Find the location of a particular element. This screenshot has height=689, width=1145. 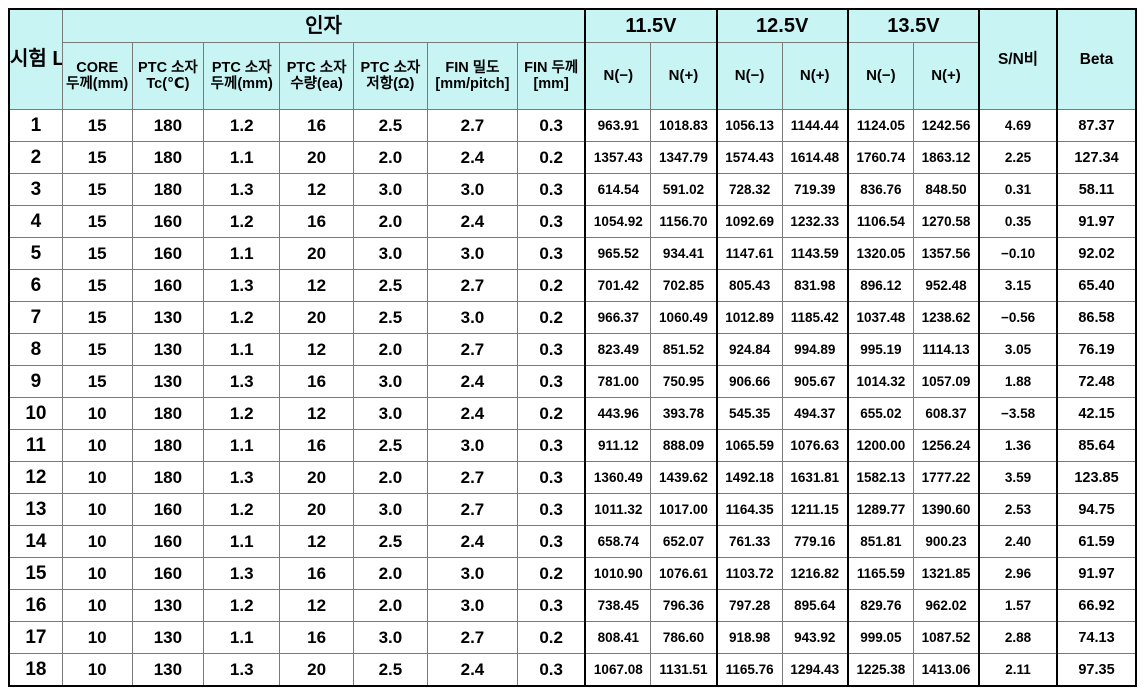

cell-n-minus-13-5v: 995.19 is located at coordinates (880, 349).